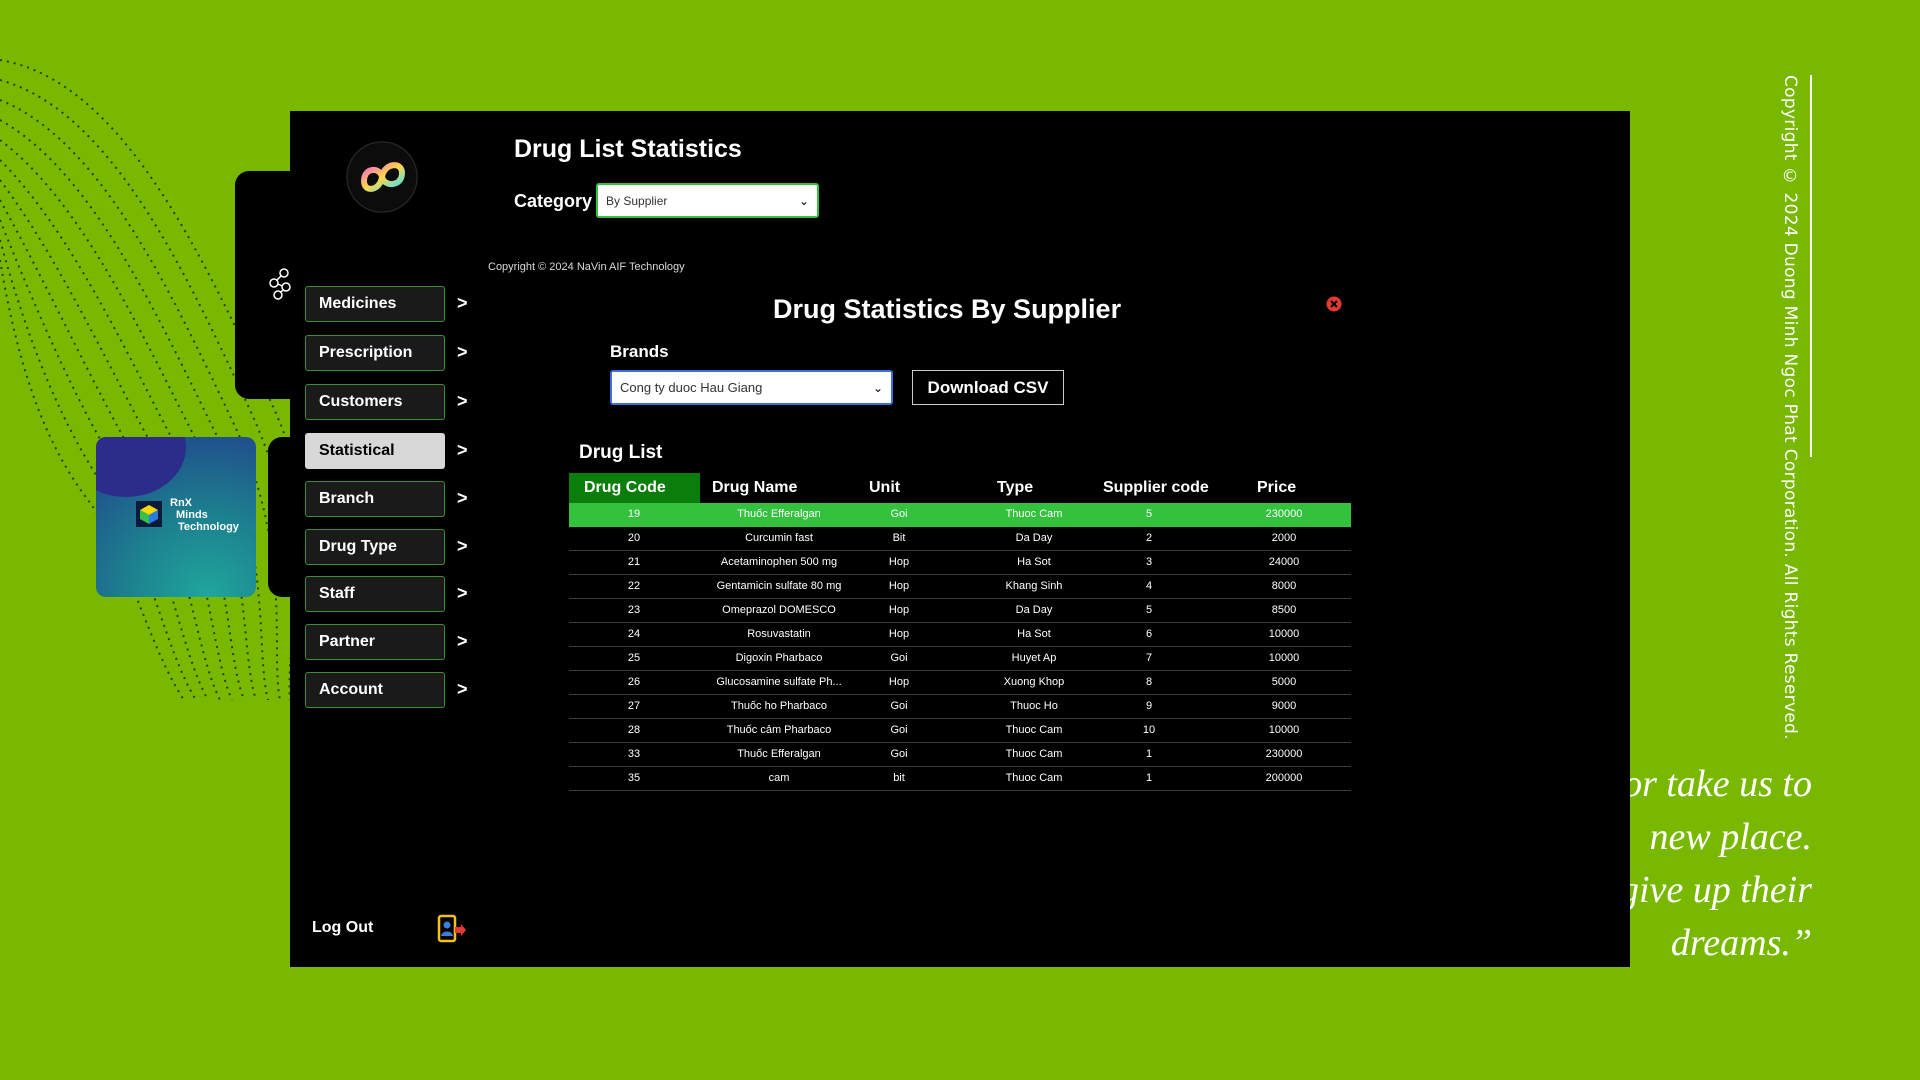 Image resolution: width=1920 pixels, height=1080 pixels. Describe the element at coordinates (960, 611) in the screenshot. I see `table-row: 23 Omeprazol DOMESCO Hop Da Day 5 8500` at that location.